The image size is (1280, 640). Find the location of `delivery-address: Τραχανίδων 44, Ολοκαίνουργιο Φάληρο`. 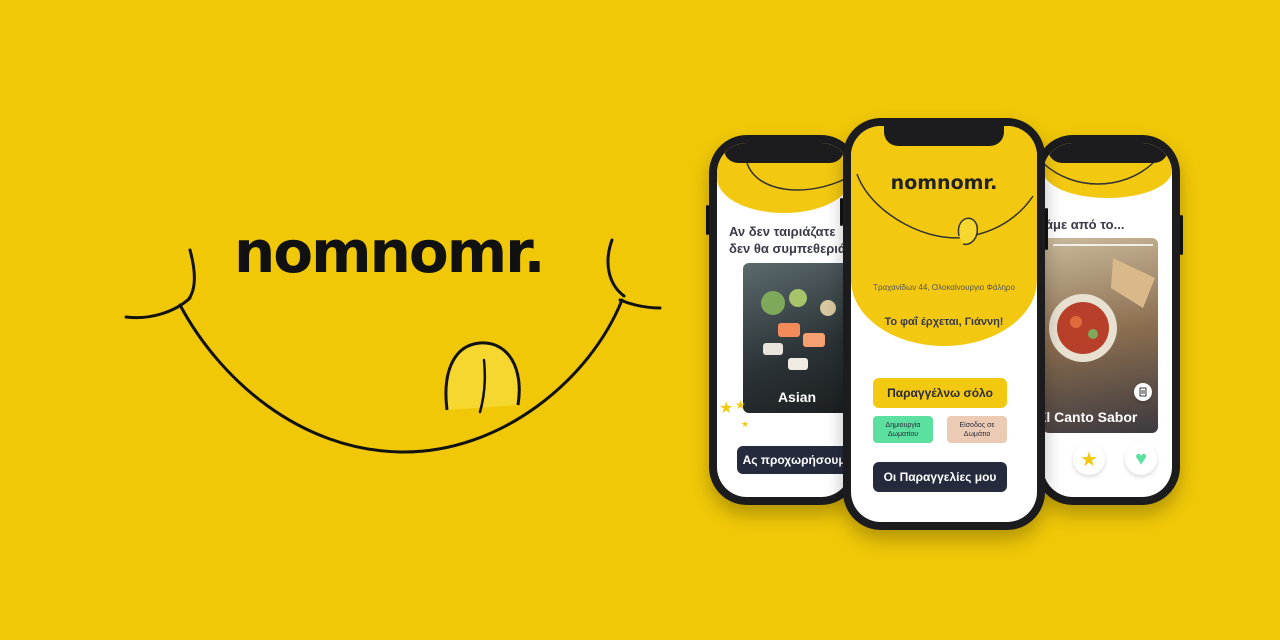

delivery-address: Τραχανίδων 44, Ολοκαίνουργιο Φάληρο is located at coordinates (944, 287).